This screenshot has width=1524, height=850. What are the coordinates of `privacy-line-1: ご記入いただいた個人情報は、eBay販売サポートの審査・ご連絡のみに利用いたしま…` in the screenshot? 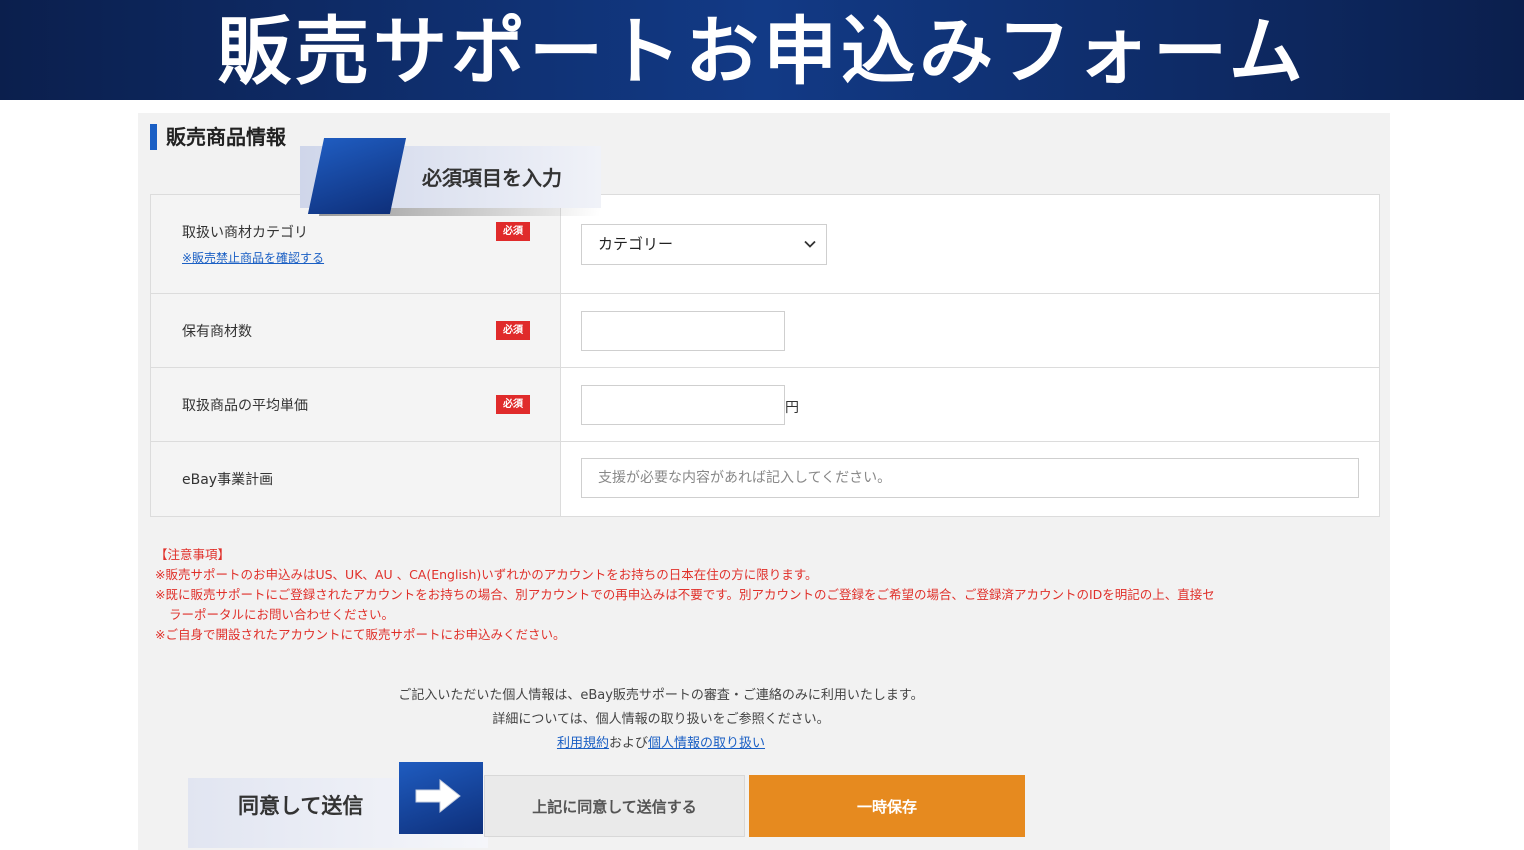 It's located at (661, 695).